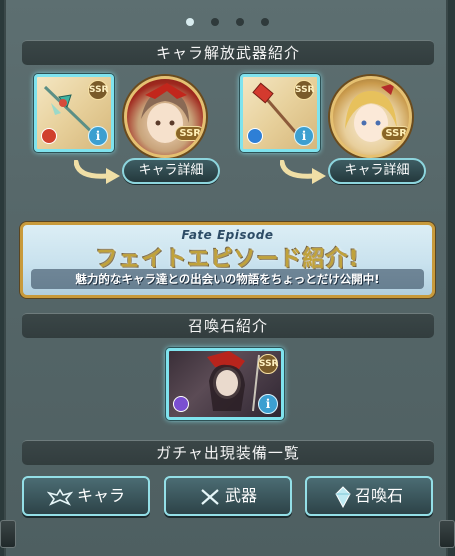 The height and width of the screenshot is (556, 455). Describe the element at coordinates (240, 495) in the screenshot. I see `tab-weapon-label: 武器` at that location.